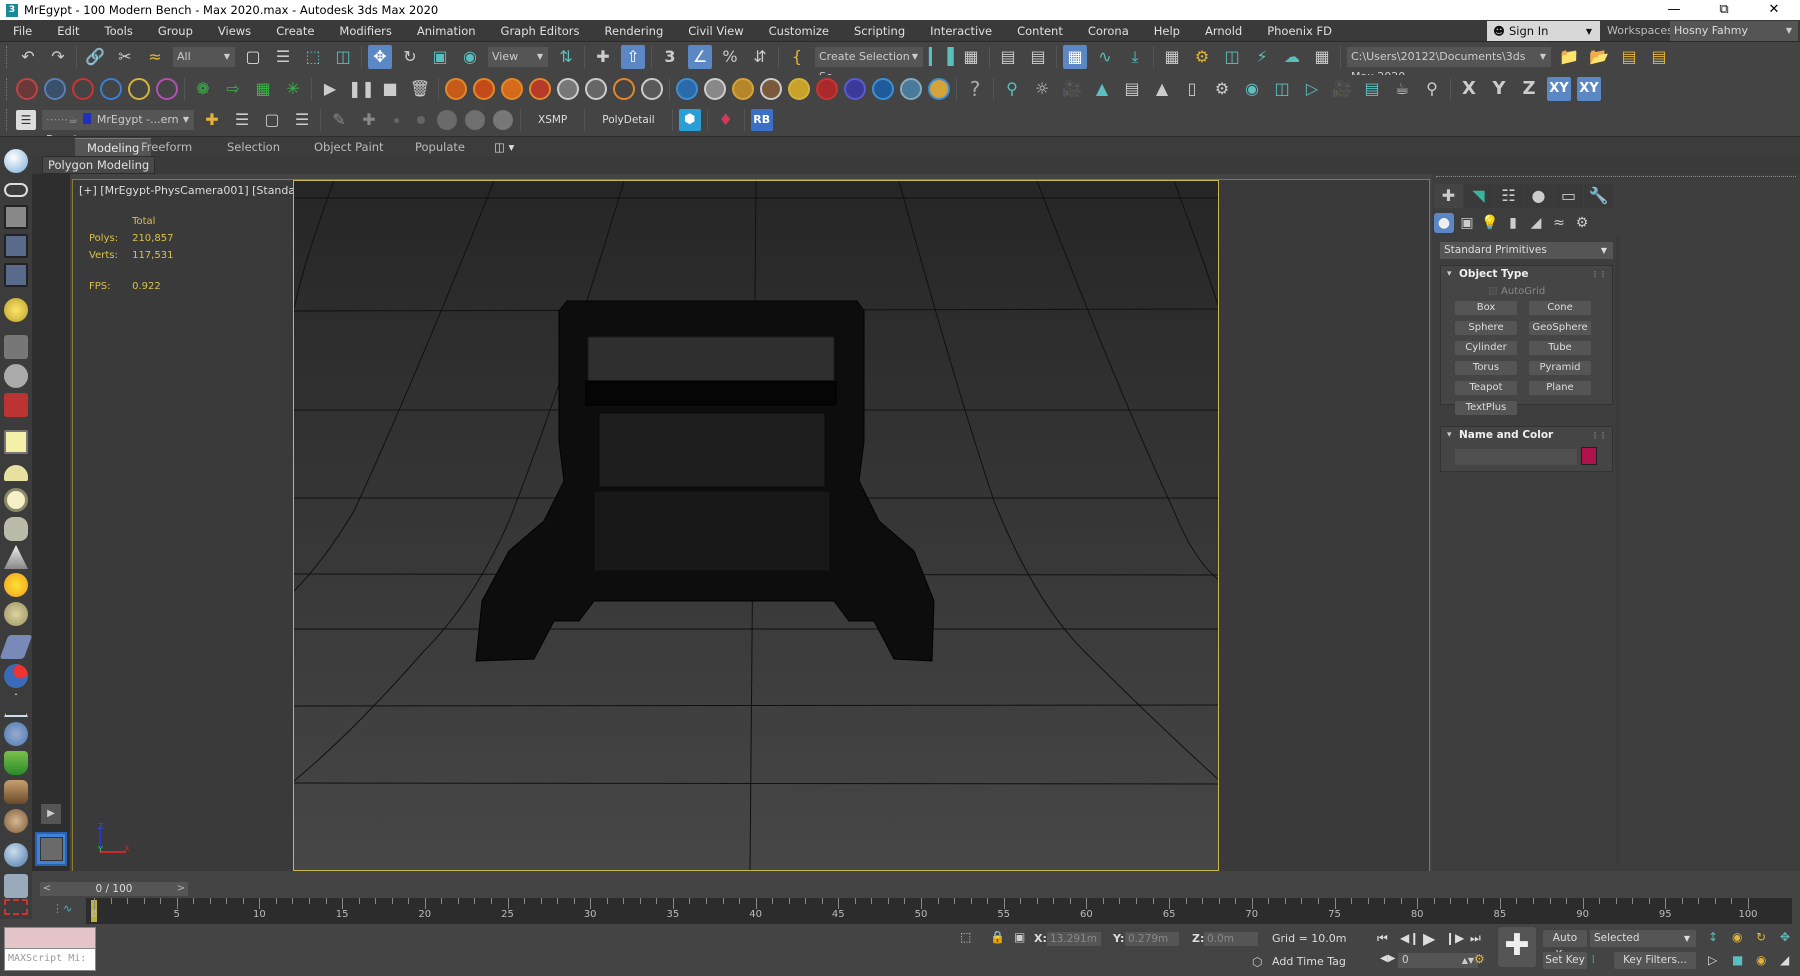 The height and width of the screenshot is (976, 1800). Describe the element at coordinates (1516, 457) in the screenshot. I see `object-name-input` at that location.